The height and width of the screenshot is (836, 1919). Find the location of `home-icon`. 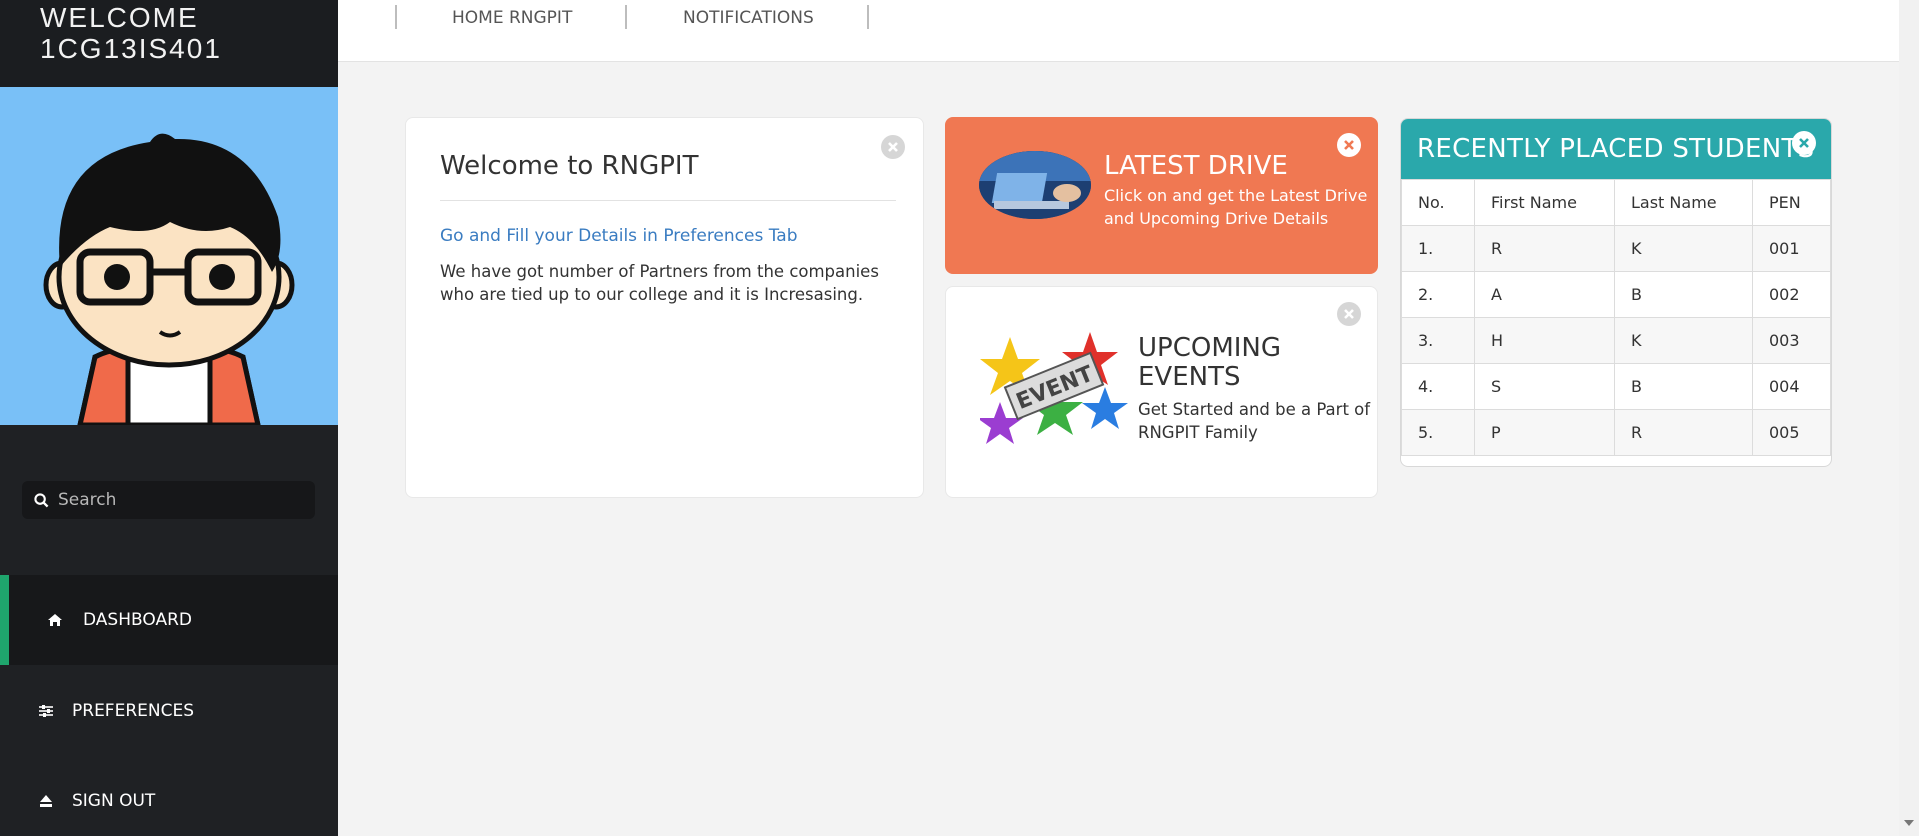

home-icon is located at coordinates (55, 620).